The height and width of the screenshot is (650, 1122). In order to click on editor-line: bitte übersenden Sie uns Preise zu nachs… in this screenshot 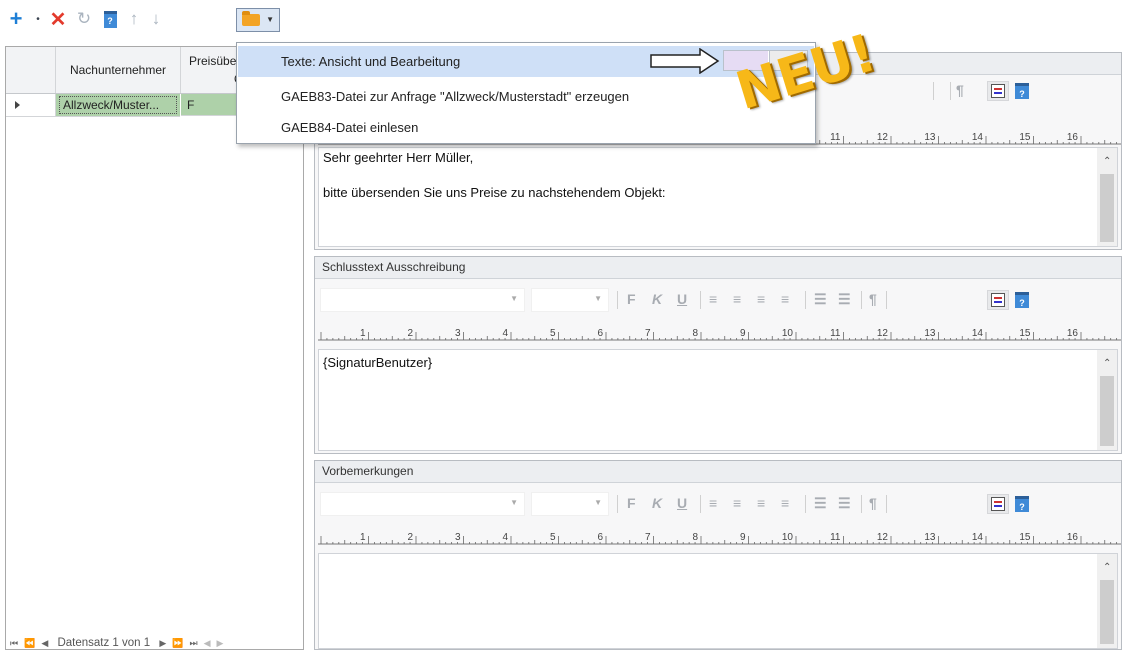, I will do `click(494, 192)`.